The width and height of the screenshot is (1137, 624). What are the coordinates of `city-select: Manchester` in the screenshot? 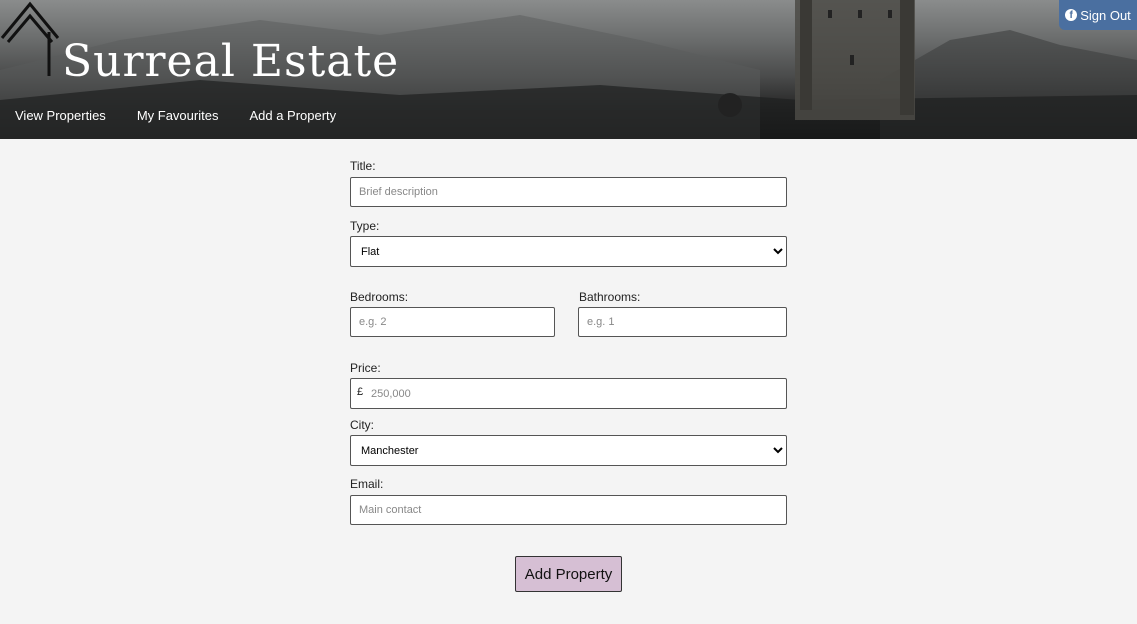 It's located at (568, 450).